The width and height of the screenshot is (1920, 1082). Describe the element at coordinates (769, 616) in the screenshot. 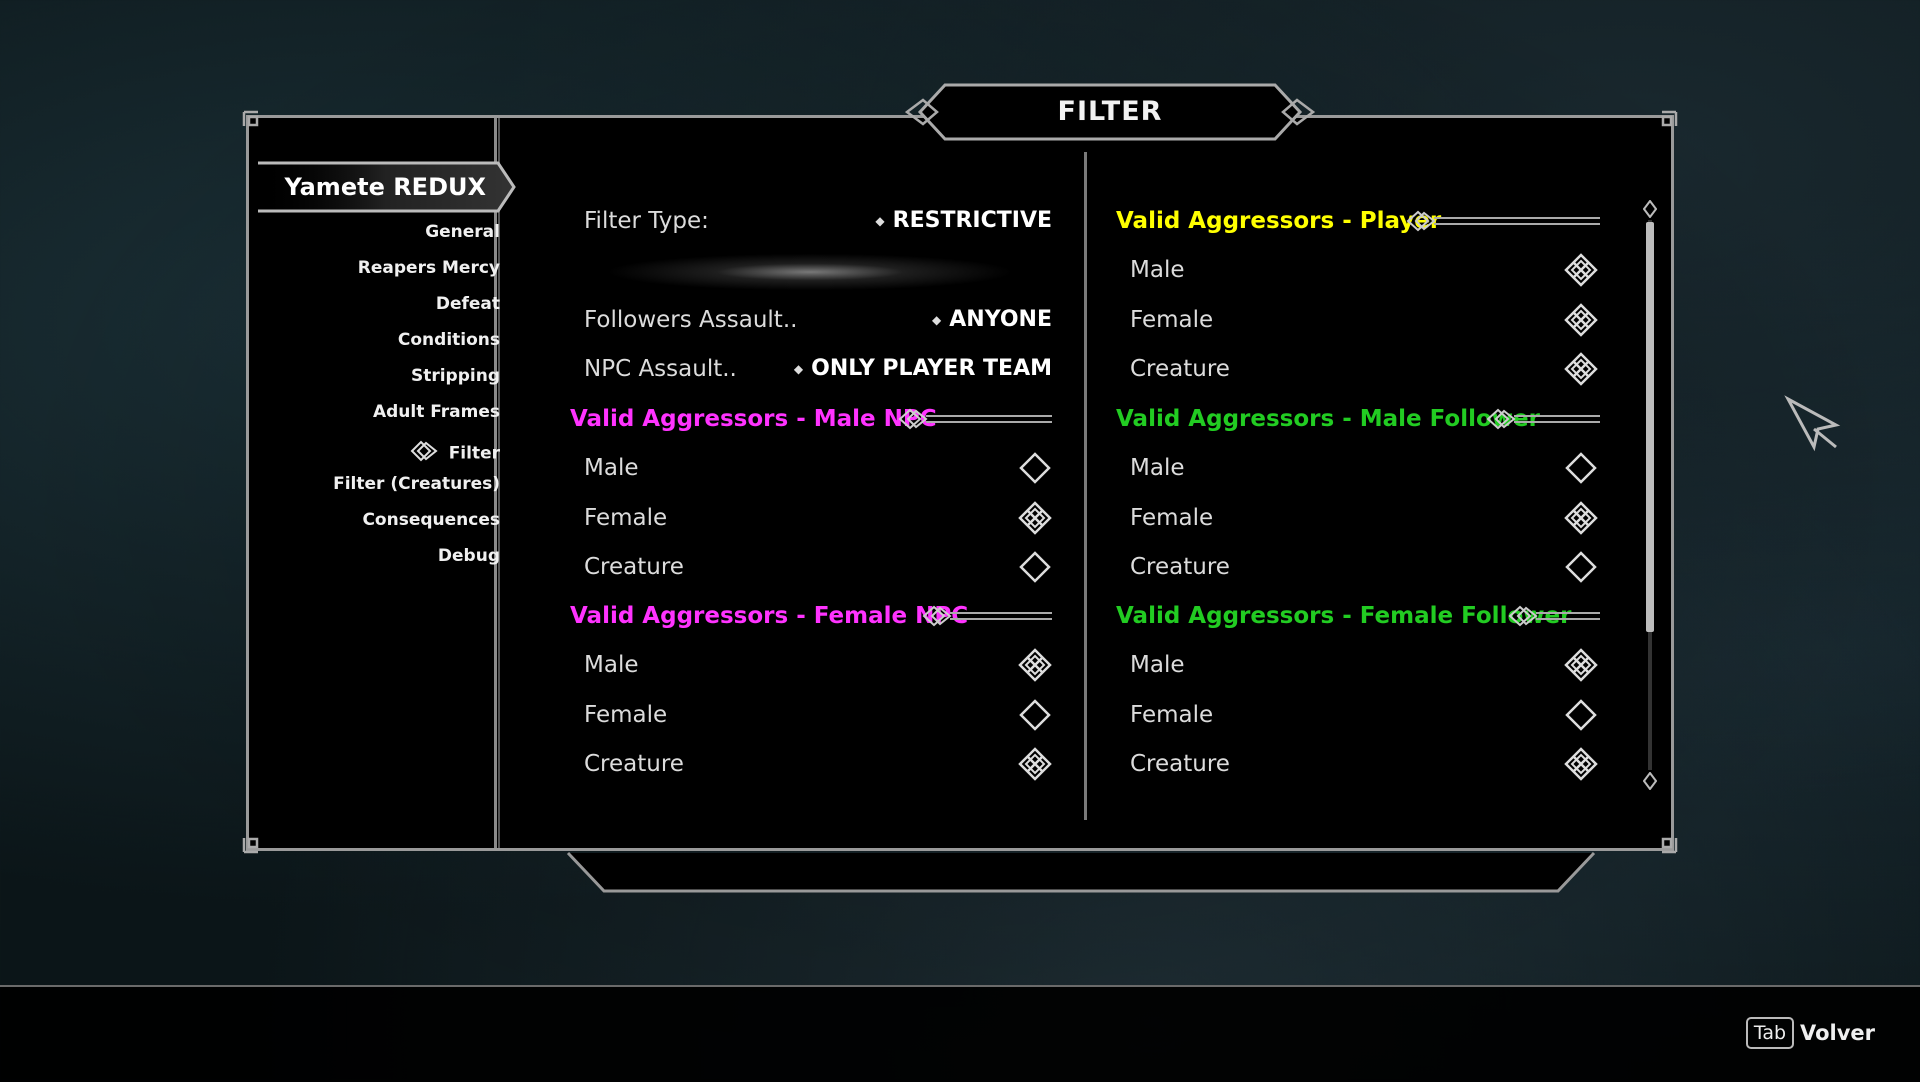

I see `section-header-text: Valid Aggressors - Female NPC` at that location.